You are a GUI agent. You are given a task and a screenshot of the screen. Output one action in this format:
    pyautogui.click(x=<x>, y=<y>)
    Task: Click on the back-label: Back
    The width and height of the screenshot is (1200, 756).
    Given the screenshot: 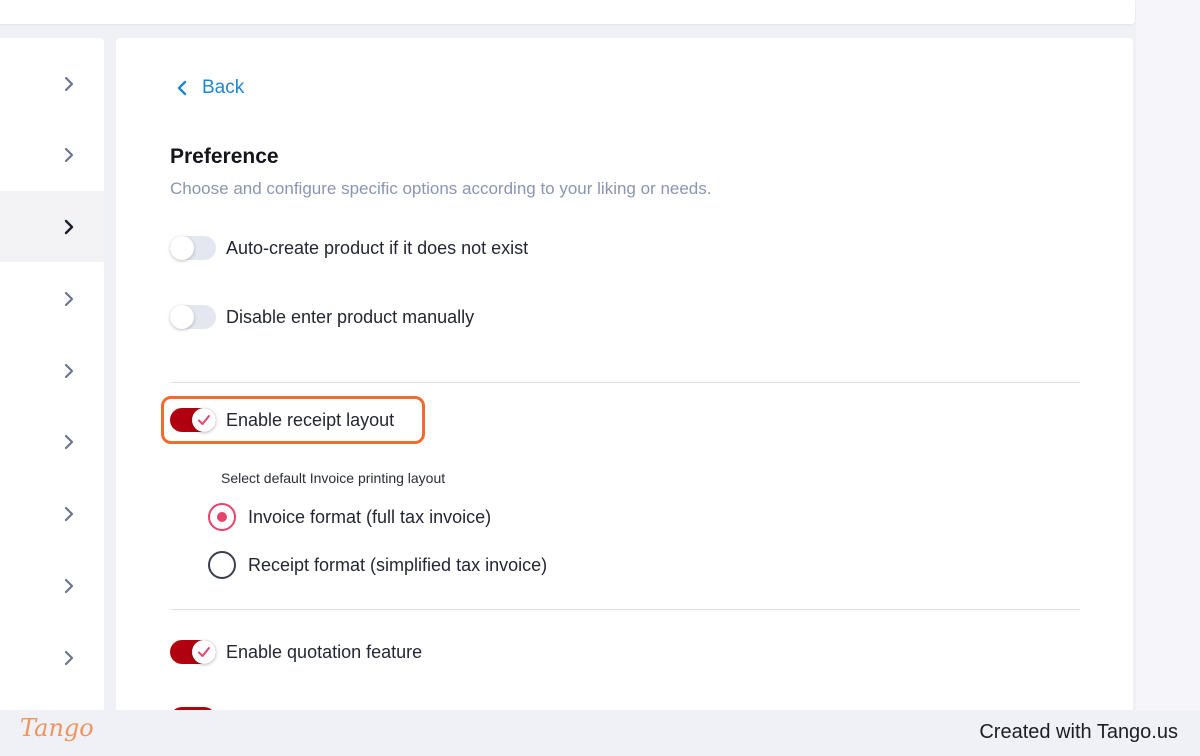 What is the action you would take?
    pyautogui.click(x=223, y=87)
    